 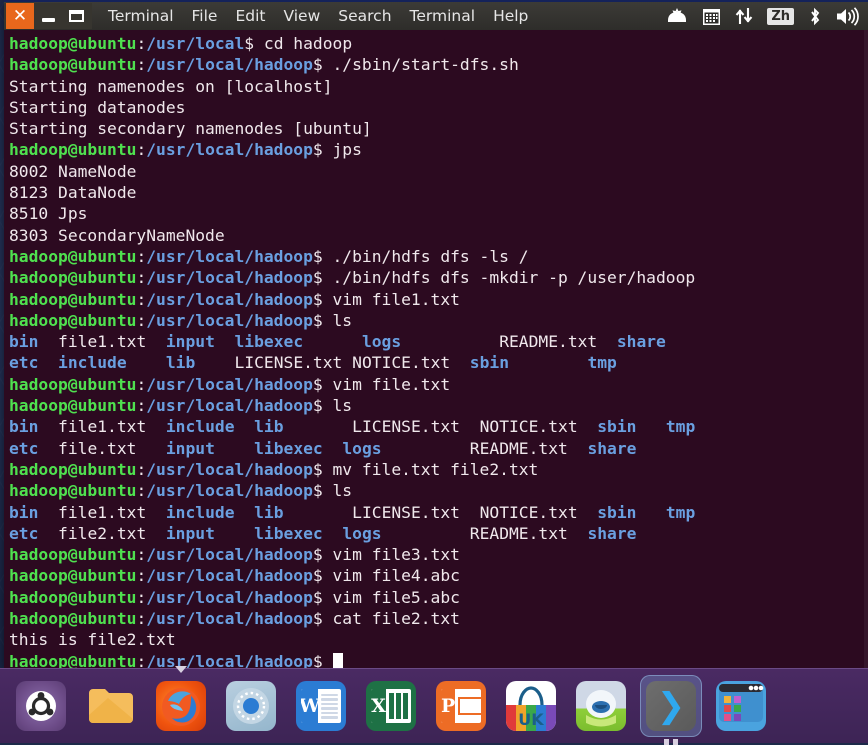 What do you see at coordinates (443, 16) in the screenshot?
I see `menu-terminal: Terminal` at bounding box center [443, 16].